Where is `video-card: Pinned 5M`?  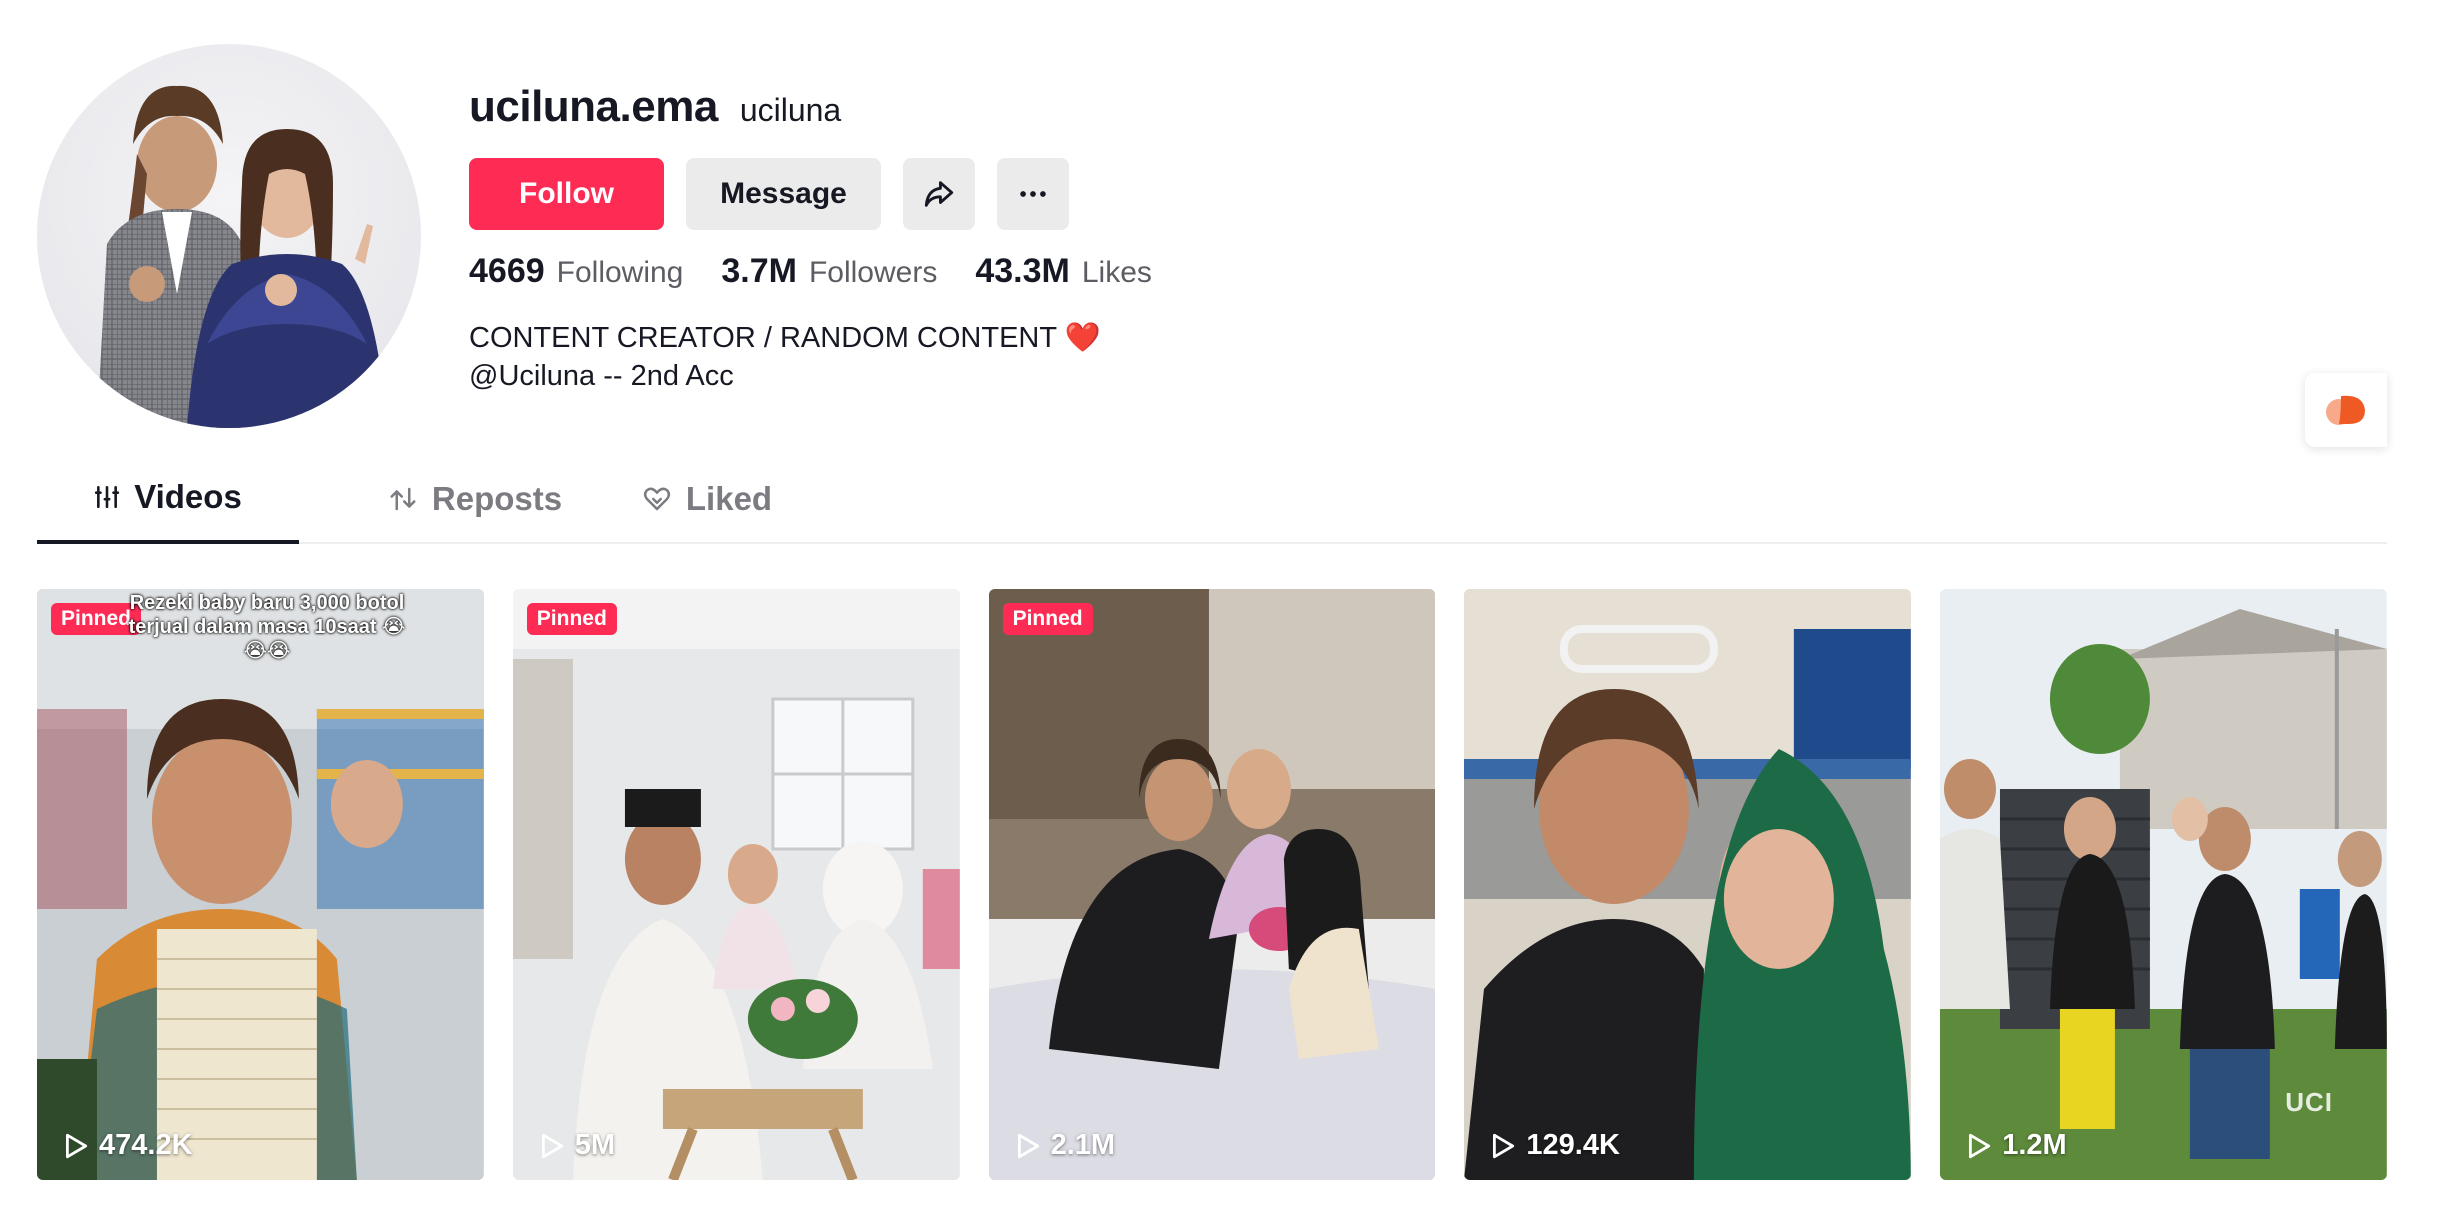
video-card: Pinned 5M is located at coordinates (736, 884).